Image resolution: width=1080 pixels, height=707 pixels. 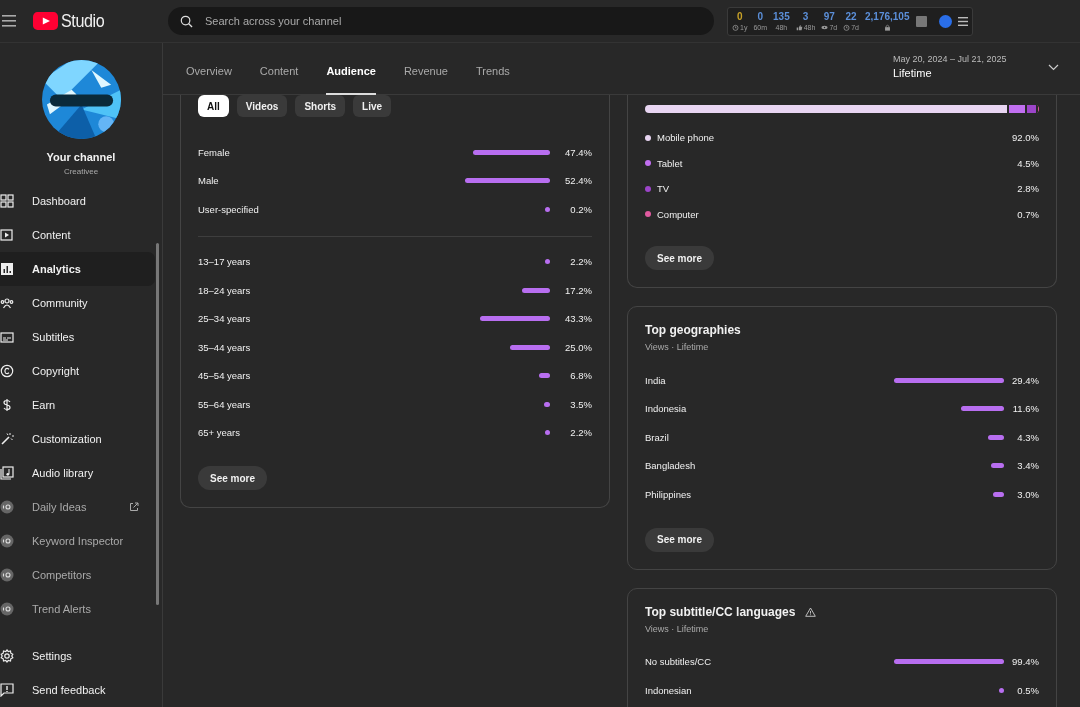 What do you see at coordinates (887, 27) in the screenshot?
I see `lock-icon` at bounding box center [887, 27].